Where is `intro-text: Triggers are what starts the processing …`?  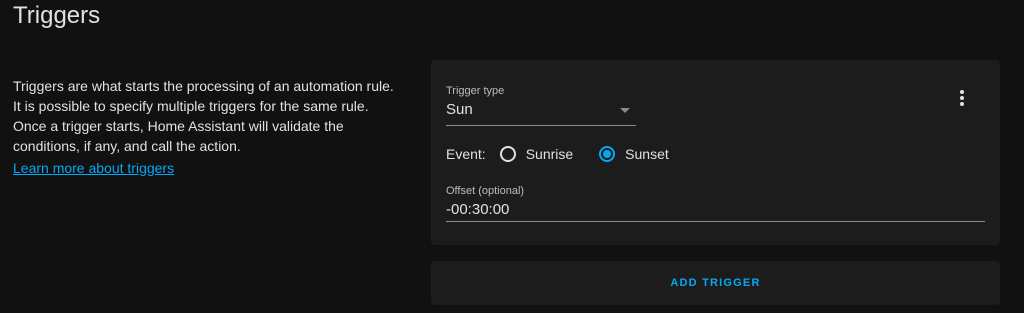 intro-text: Triggers are what starts the processing … is located at coordinates (203, 116).